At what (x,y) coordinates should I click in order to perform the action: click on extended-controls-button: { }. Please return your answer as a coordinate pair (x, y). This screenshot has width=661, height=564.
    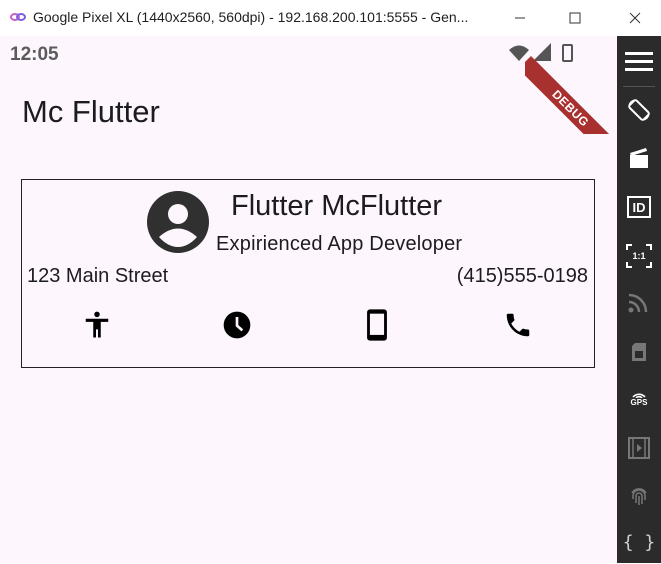
    Looking at the image, I should click on (639, 542).